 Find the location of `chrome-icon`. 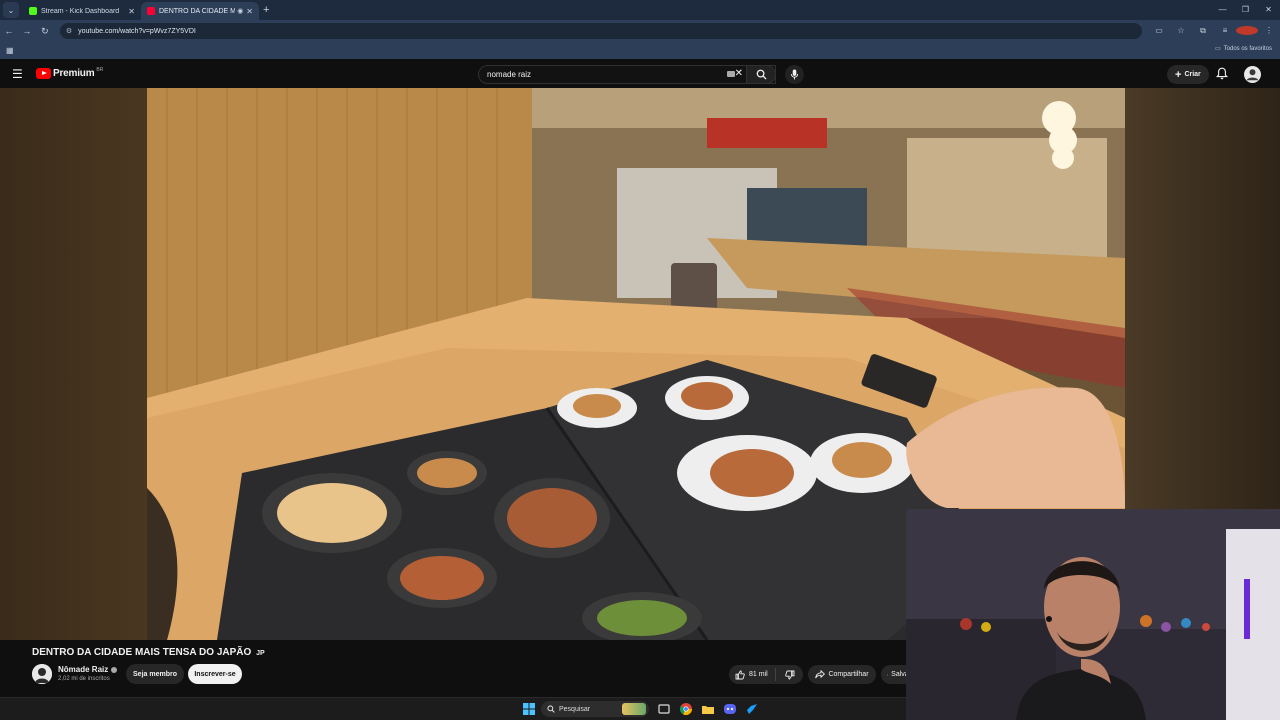

chrome-icon is located at coordinates (686, 709).